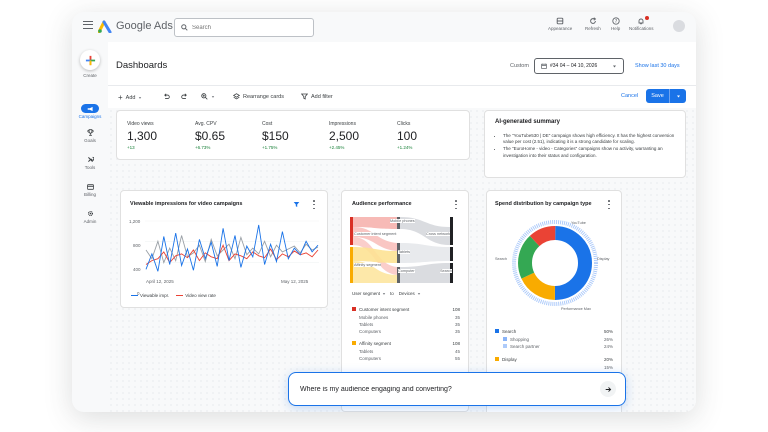  I want to click on sankey-node-label: Computer, so click(406, 271).